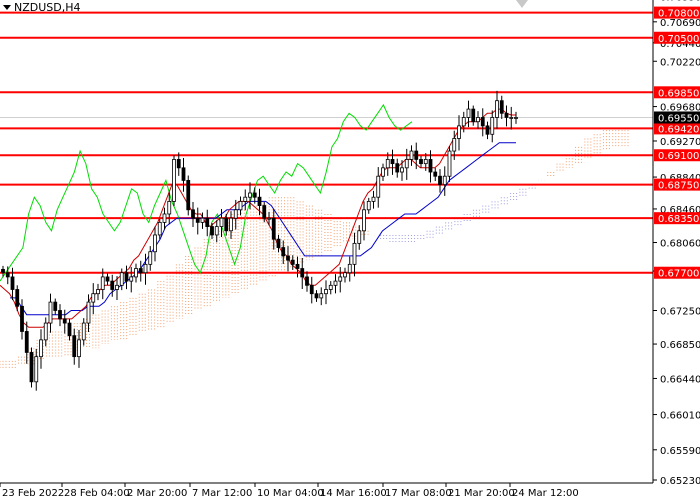  I want to click on y-tick-label: 0.66850, so click(680, 345).